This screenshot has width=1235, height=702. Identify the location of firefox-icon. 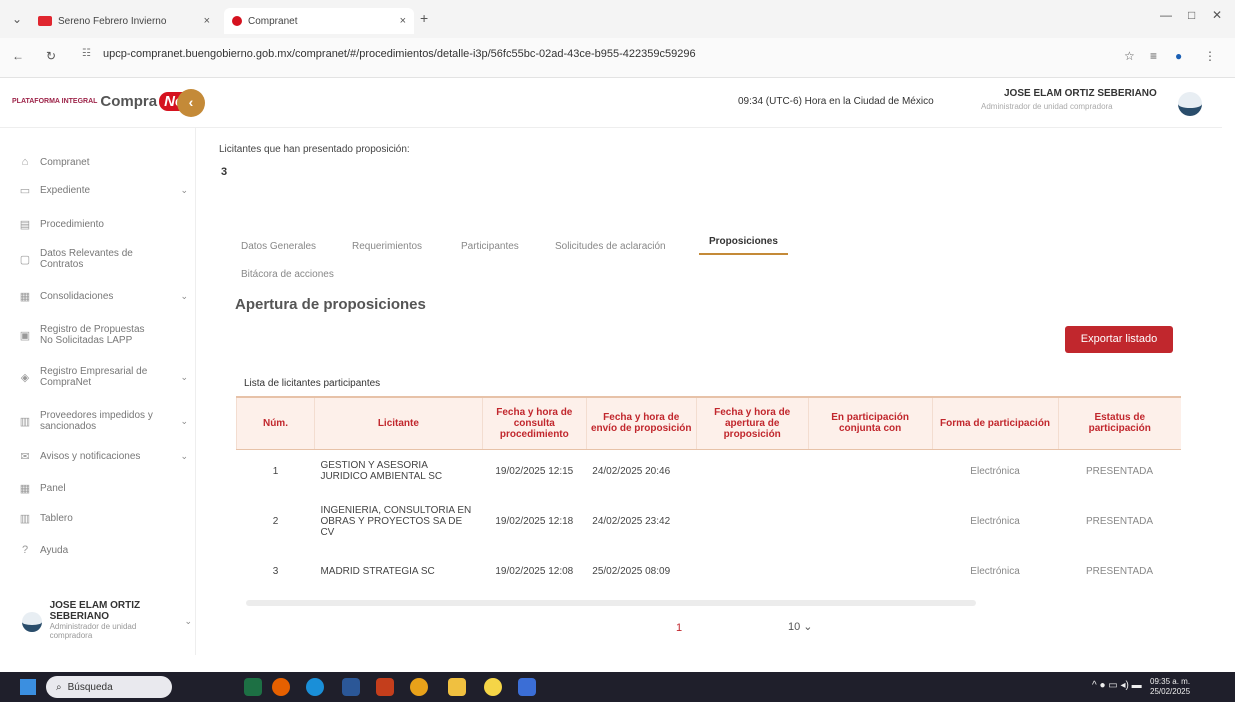
(281, 687).